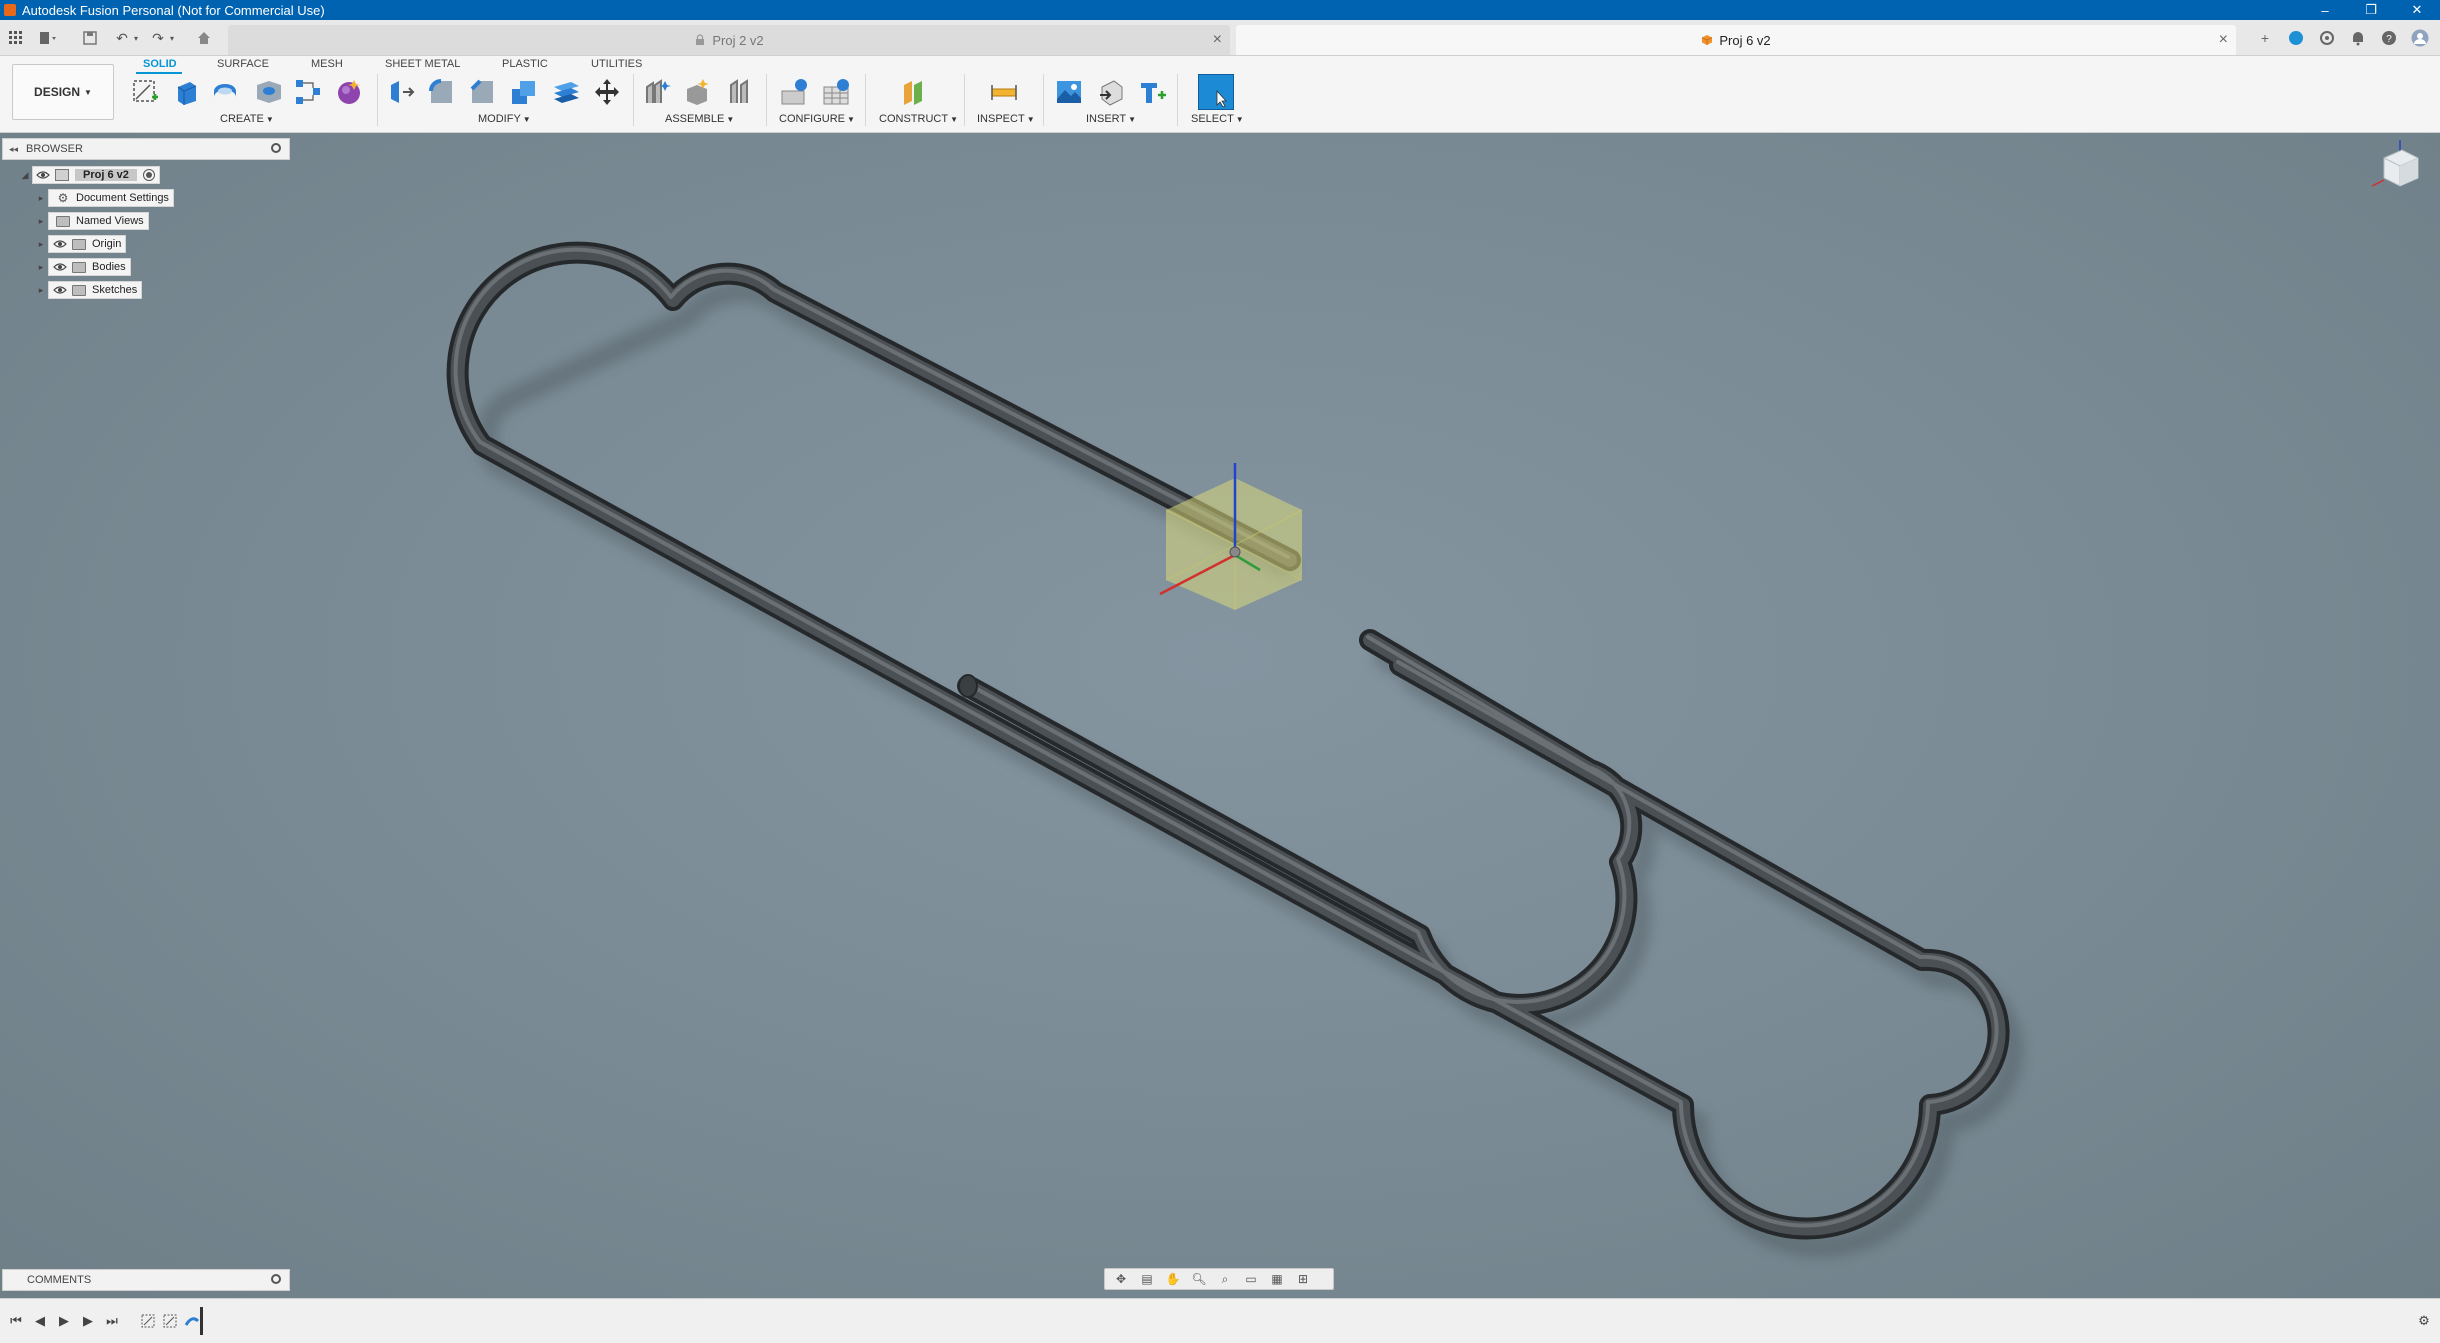 Image resolution: width=2440 pixels, height=1343 pixels. Describe the element at coordinates (1147, 1279) in the screenshot. I see `look-at-icon: ▤` at that location.